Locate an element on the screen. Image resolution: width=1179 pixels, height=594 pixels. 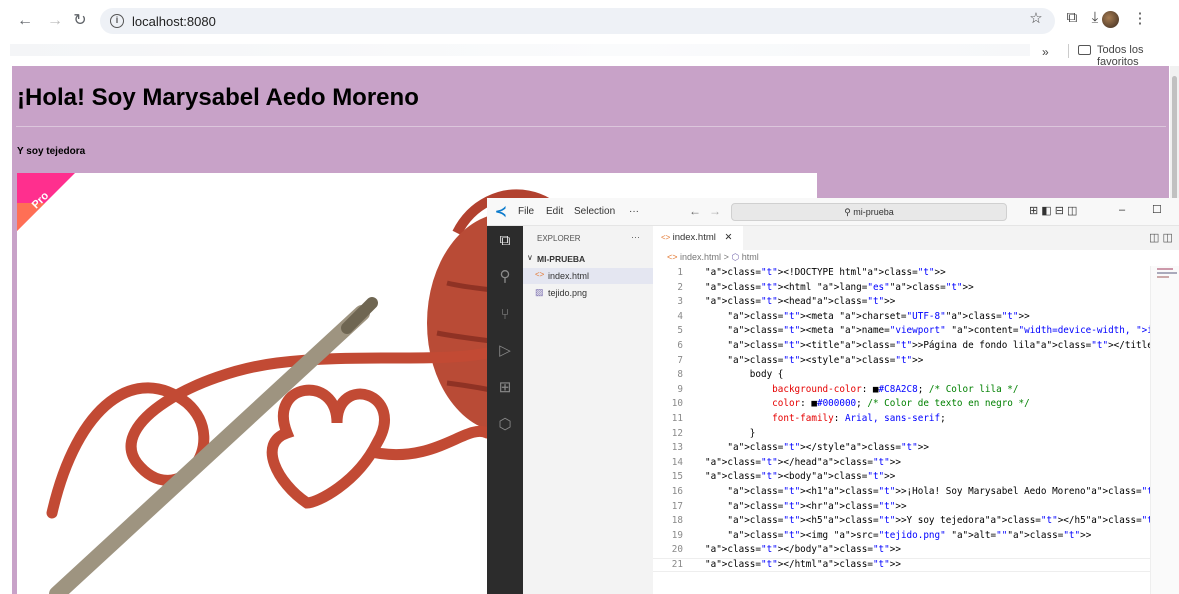
code-line: "a">class="t"></head"a">class="t">> is located at coordinates (803, 463).